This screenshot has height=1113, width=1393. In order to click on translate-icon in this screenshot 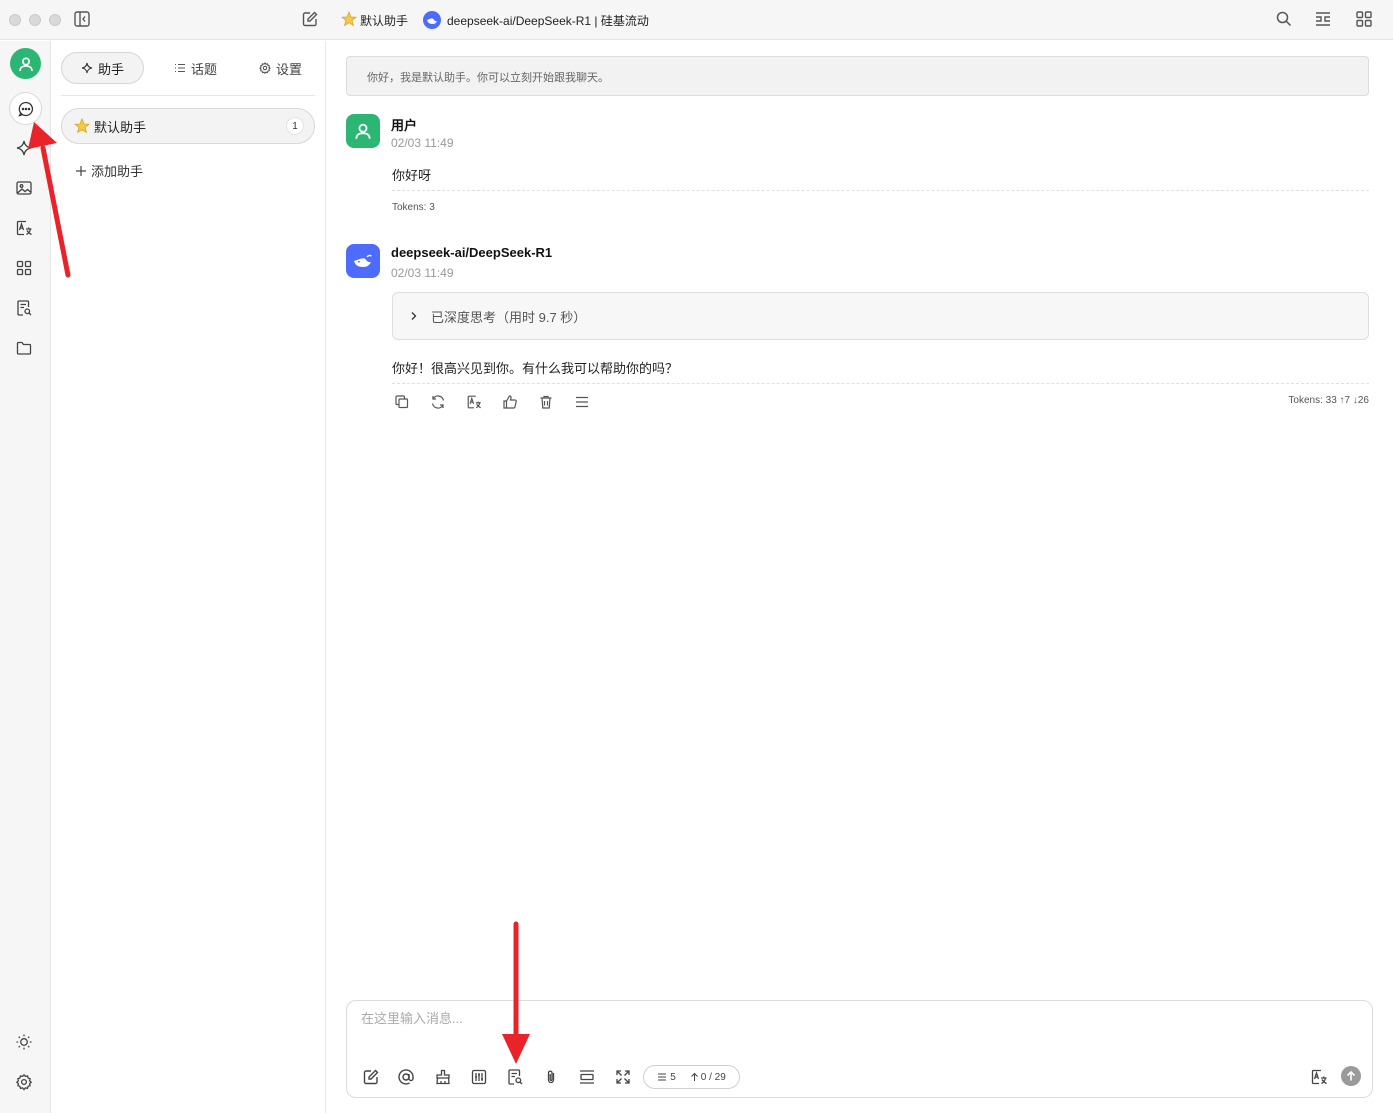, I will do `click(25, 229)`.